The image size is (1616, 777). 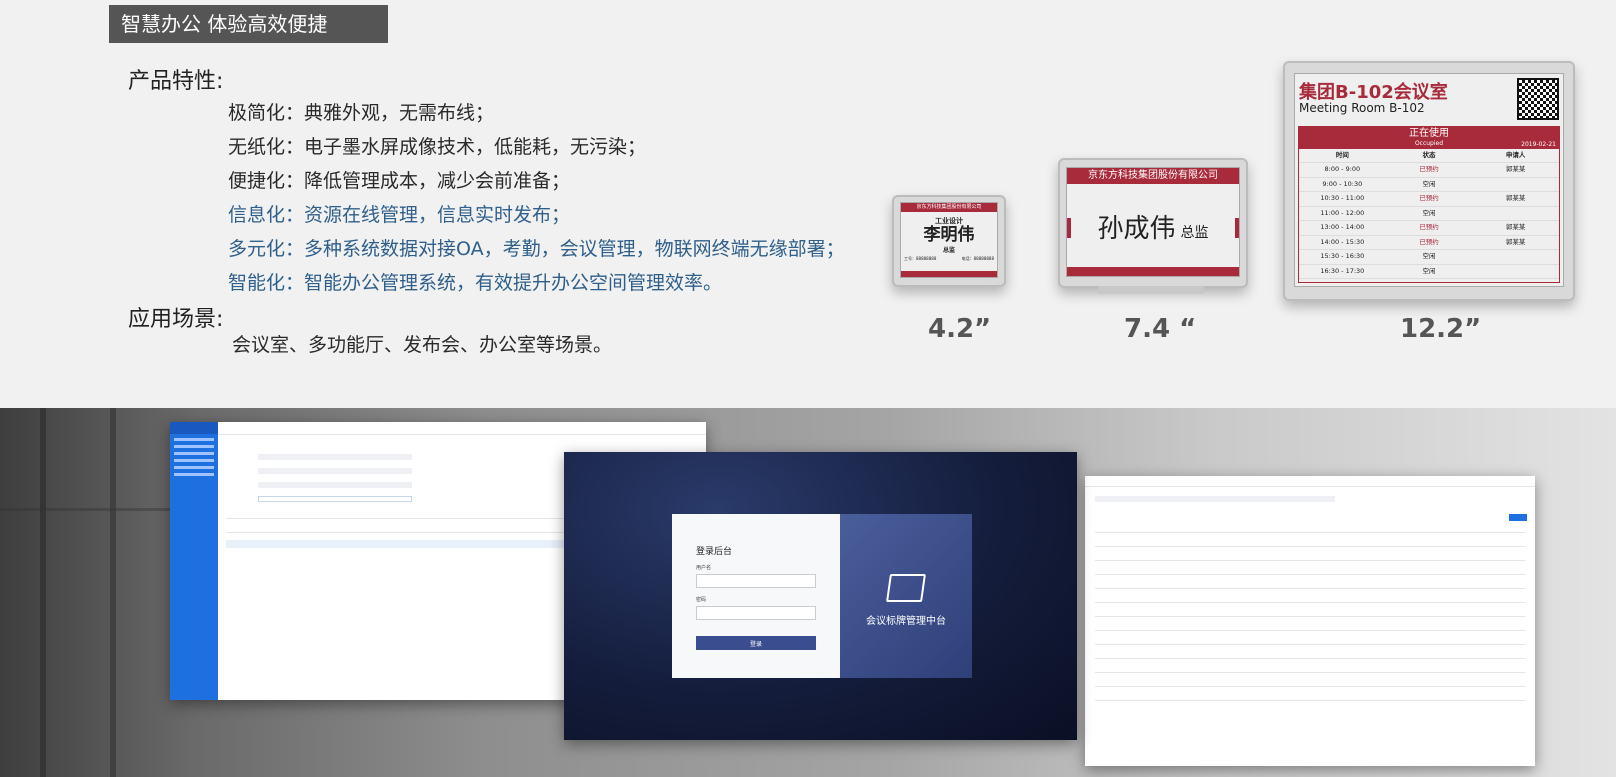 I want to click on feature-item: 无纸化：电子墨水屏成像技术，低能耗，无污染；, so click(x=437, y=147).